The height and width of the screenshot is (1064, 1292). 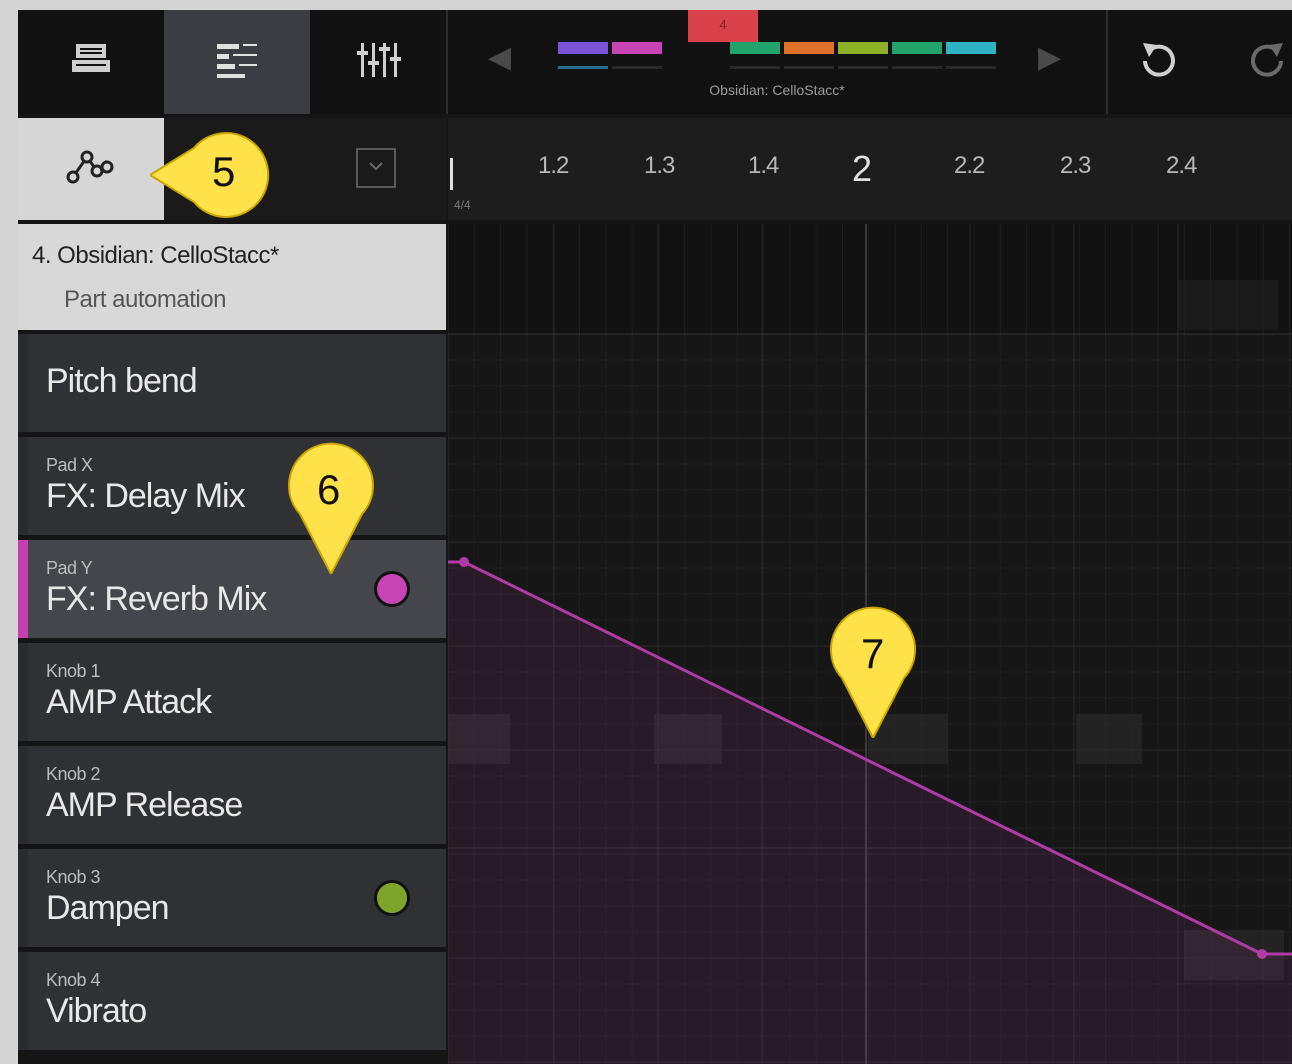 I want to click on parameter-name: AMP Attack, so click(x=129, y=702).